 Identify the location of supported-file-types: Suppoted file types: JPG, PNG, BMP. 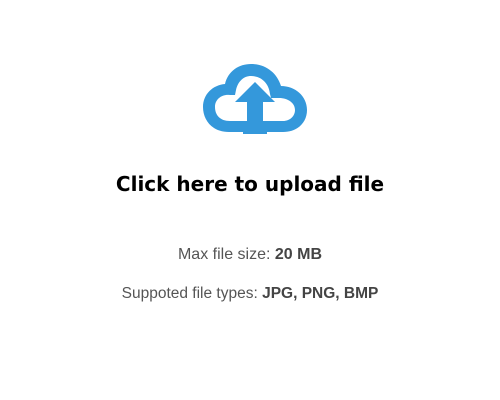
(250, 294).